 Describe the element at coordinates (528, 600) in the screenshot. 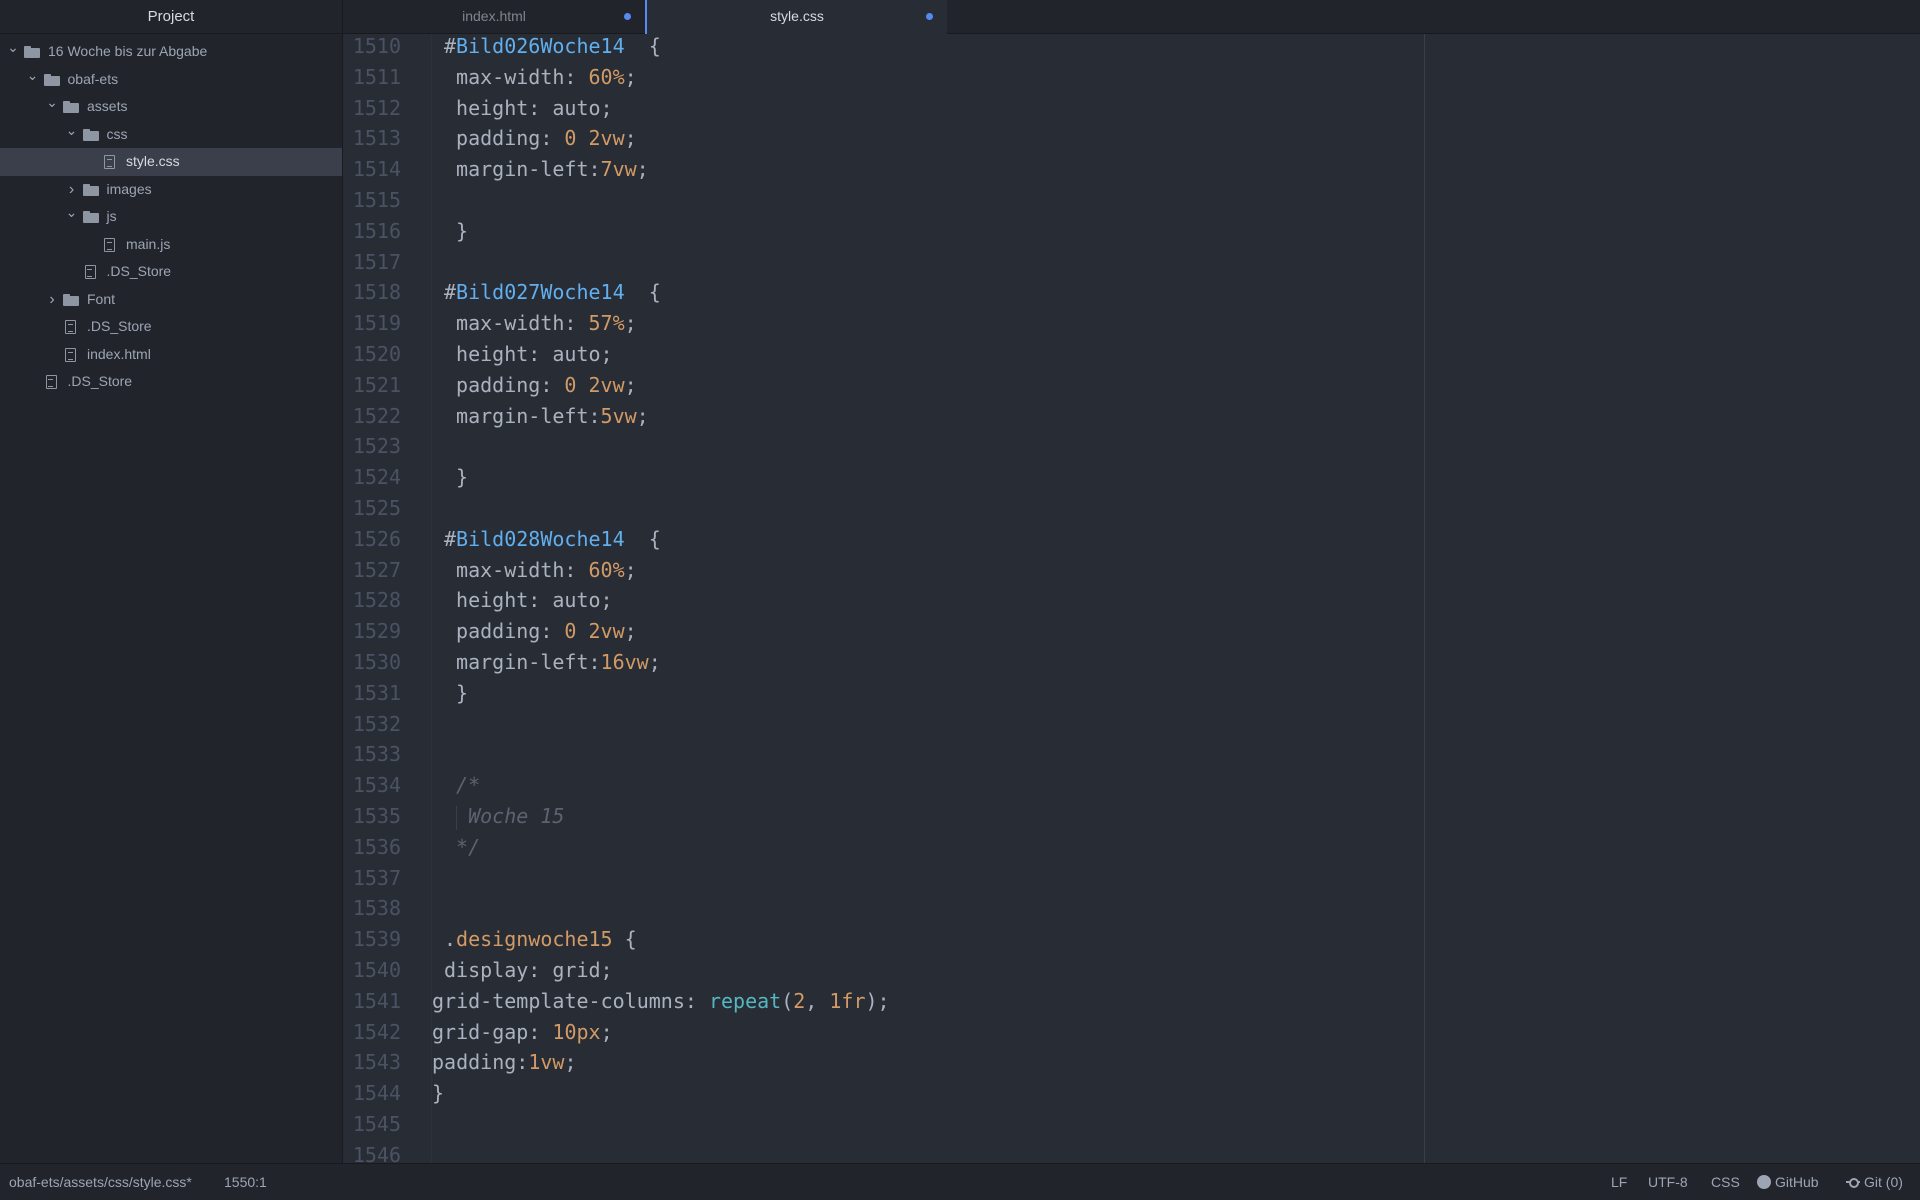

I see `code-token: height: auto;` at that location.